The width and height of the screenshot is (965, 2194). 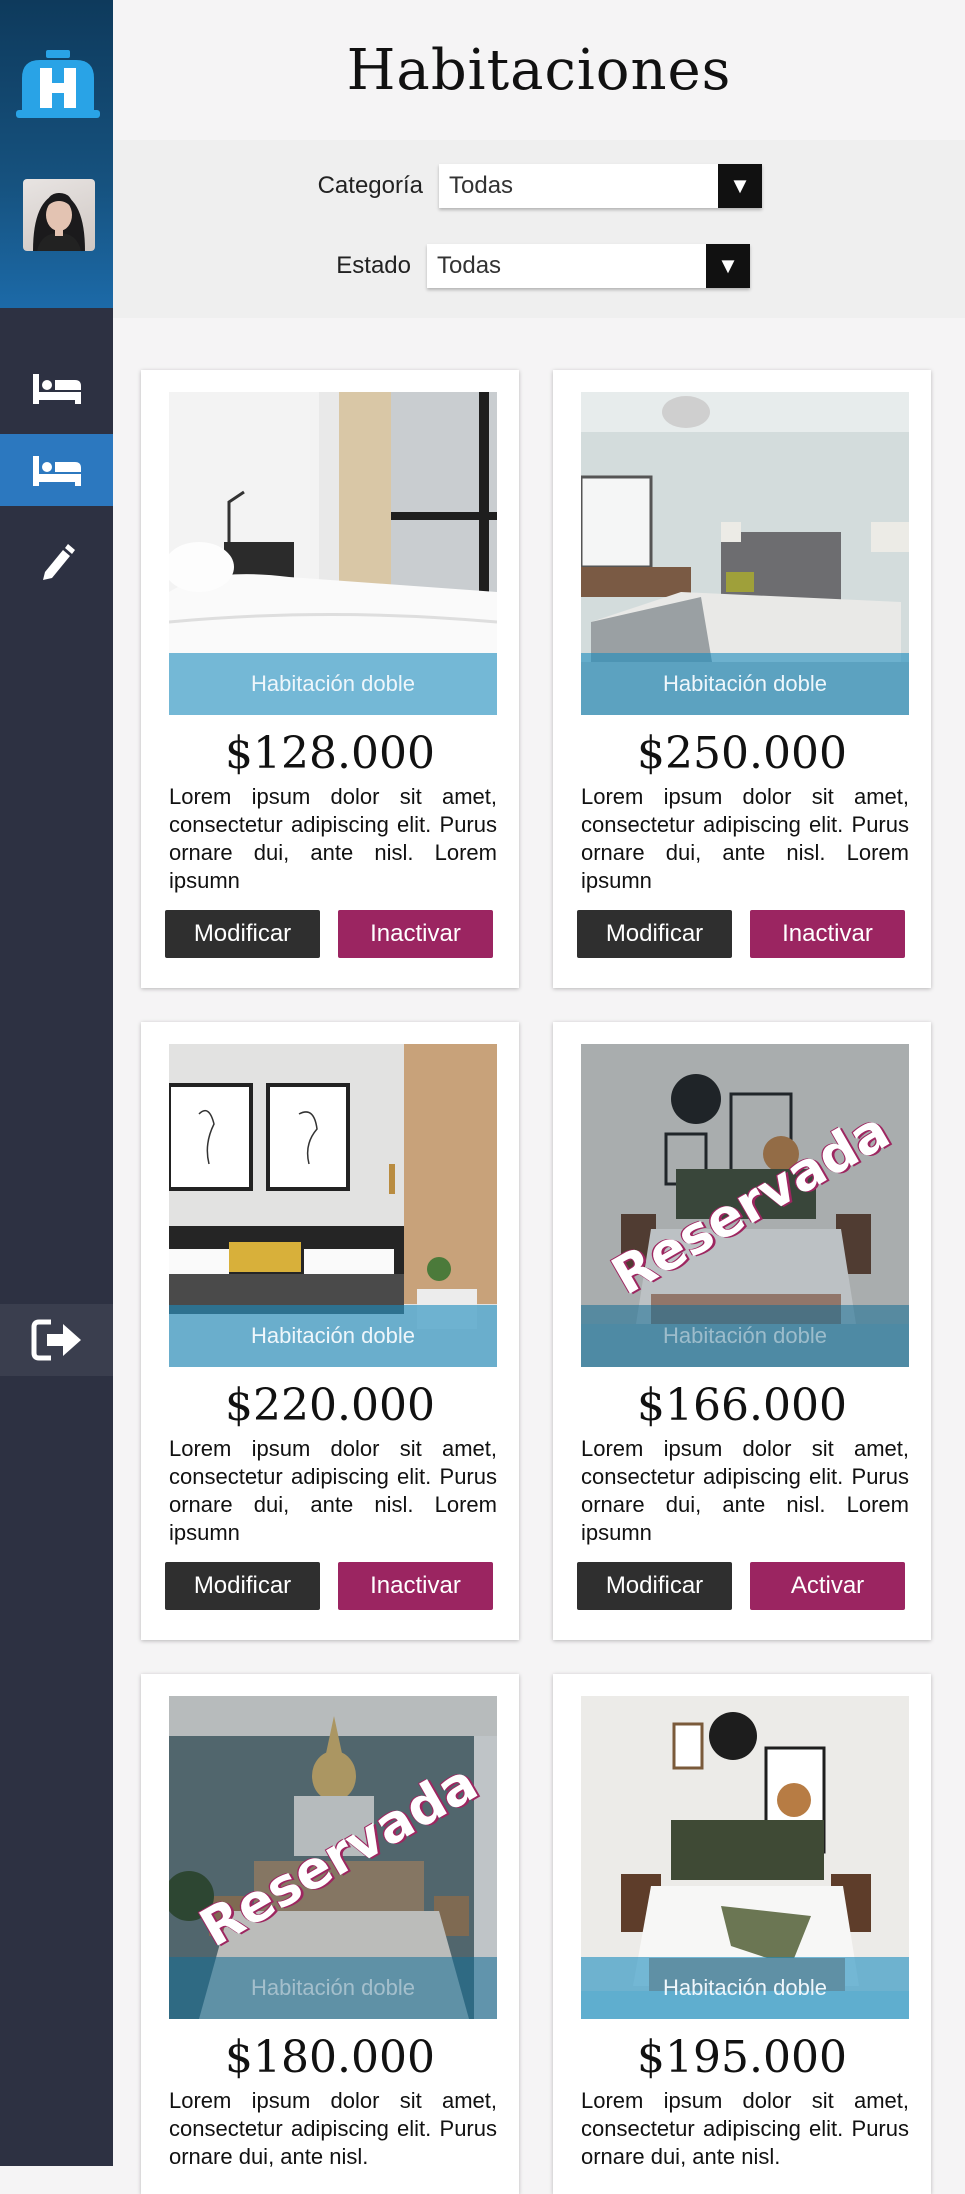 What do you see at coordinates (330, 753) in the screenshot?
I see `room-price: $128.000` at bounding box center [330, 753].